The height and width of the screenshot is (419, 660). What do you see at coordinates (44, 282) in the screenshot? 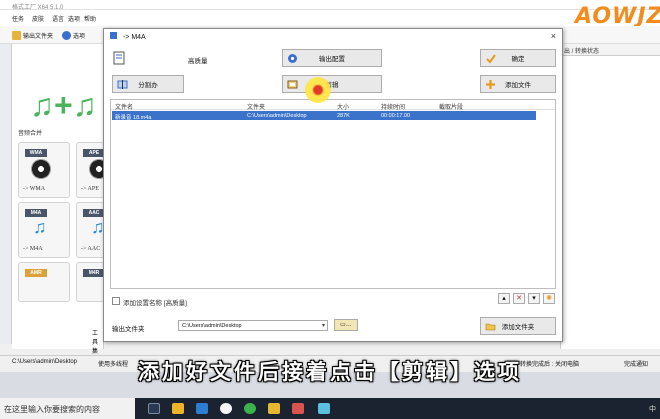
I see `tile-amr: AMR` at bounding box center [44, 282].